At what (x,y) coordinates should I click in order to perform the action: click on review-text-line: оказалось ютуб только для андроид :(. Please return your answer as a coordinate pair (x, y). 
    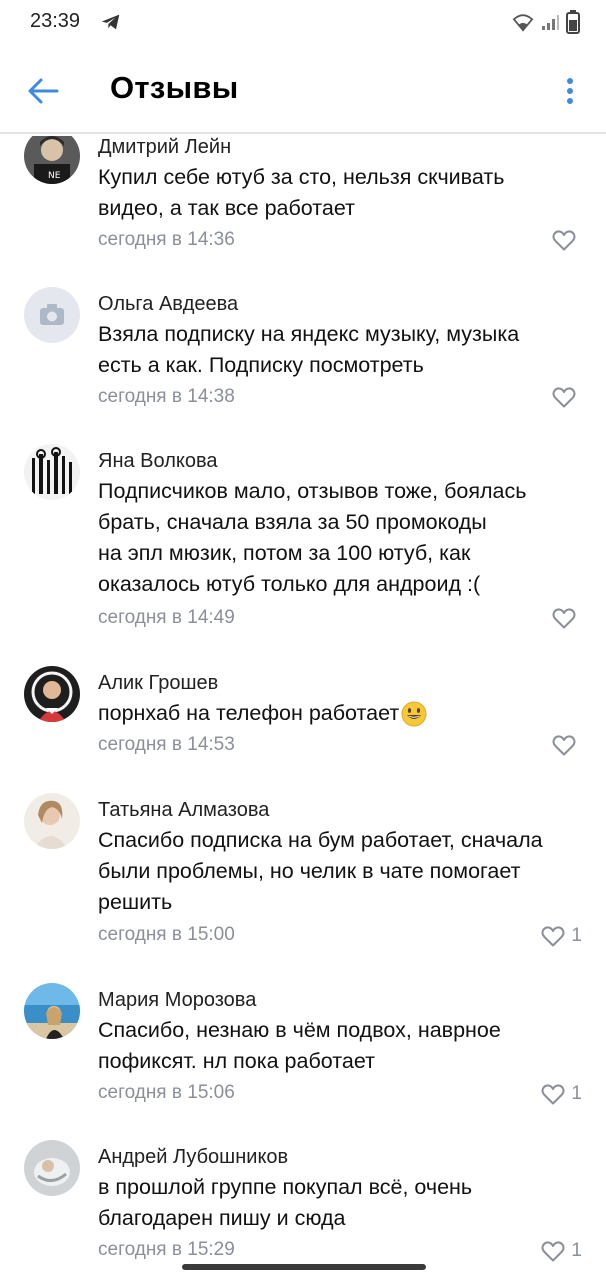
    Looking at the image, I should click on (289, 584).